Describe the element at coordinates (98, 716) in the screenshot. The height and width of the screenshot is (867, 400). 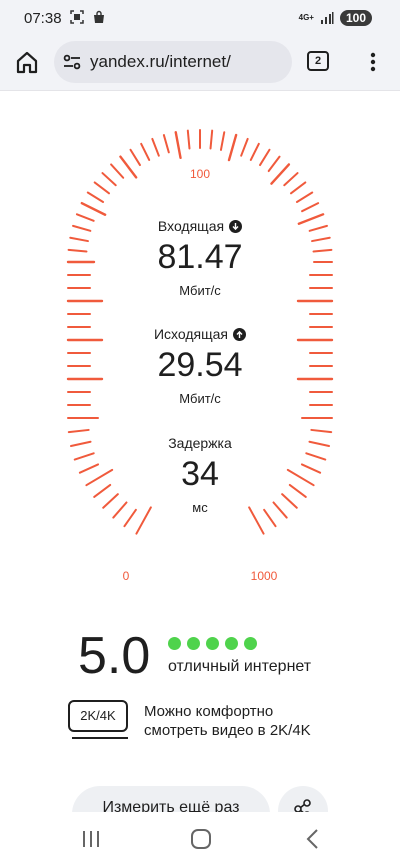
I see `video-badge-label: 2K/4K` at that location.